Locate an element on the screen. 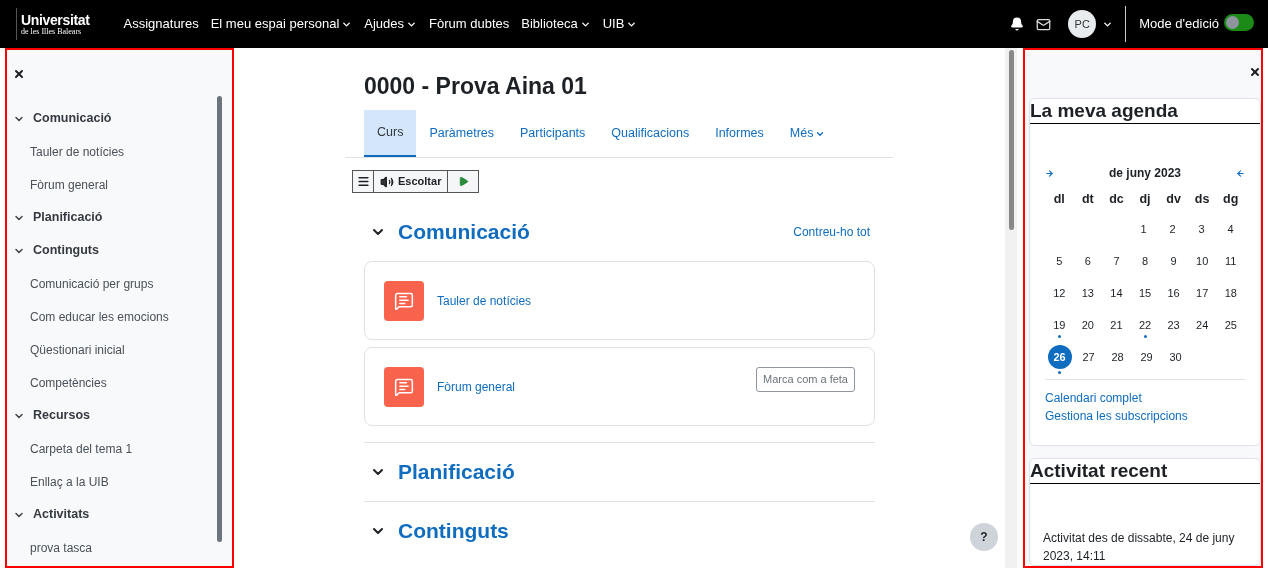 The width and height of the screenshot is (1268, 568). calendar-day: 1 is located at coordinates (1143, 228).